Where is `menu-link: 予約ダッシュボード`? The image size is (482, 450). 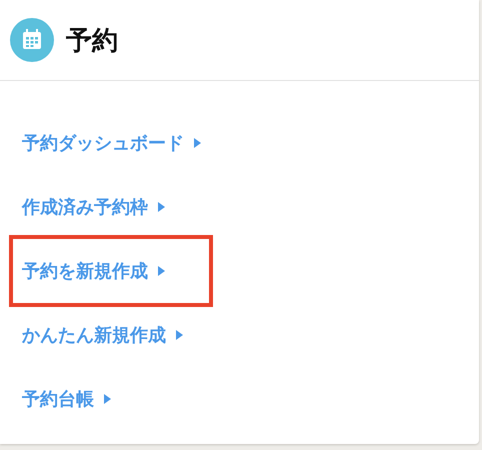 menu-link: 予約ダッシュボード is located at coordinates (103, 143).